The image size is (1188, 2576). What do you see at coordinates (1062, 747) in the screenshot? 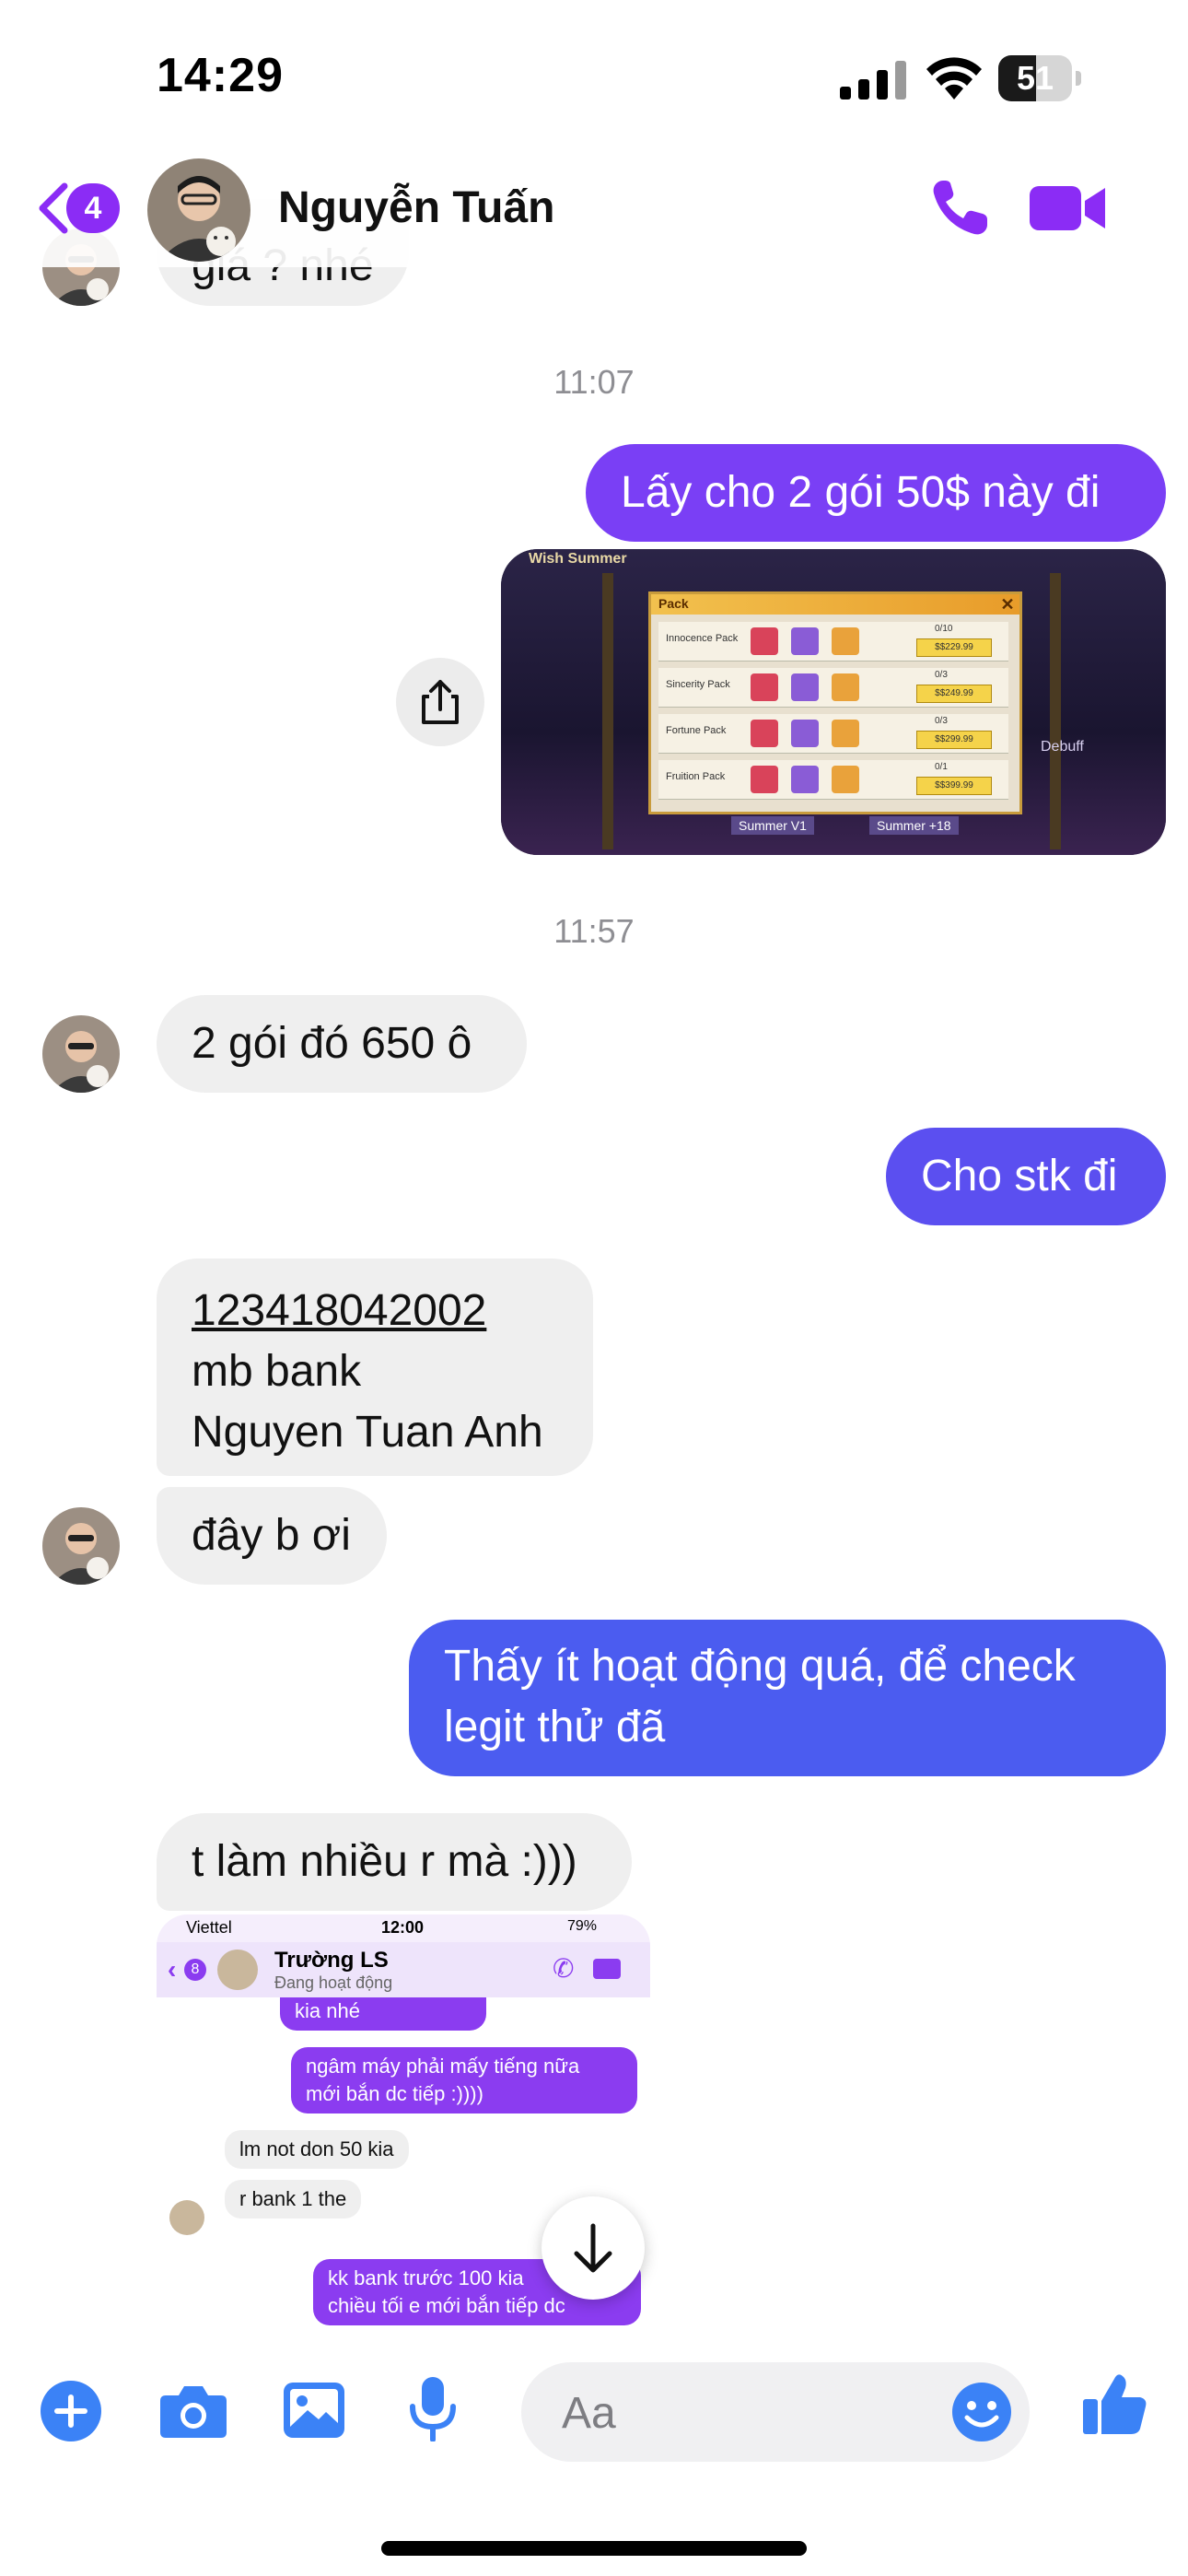
I see `side-label: Debuff` at bounding box center [1062, 747].